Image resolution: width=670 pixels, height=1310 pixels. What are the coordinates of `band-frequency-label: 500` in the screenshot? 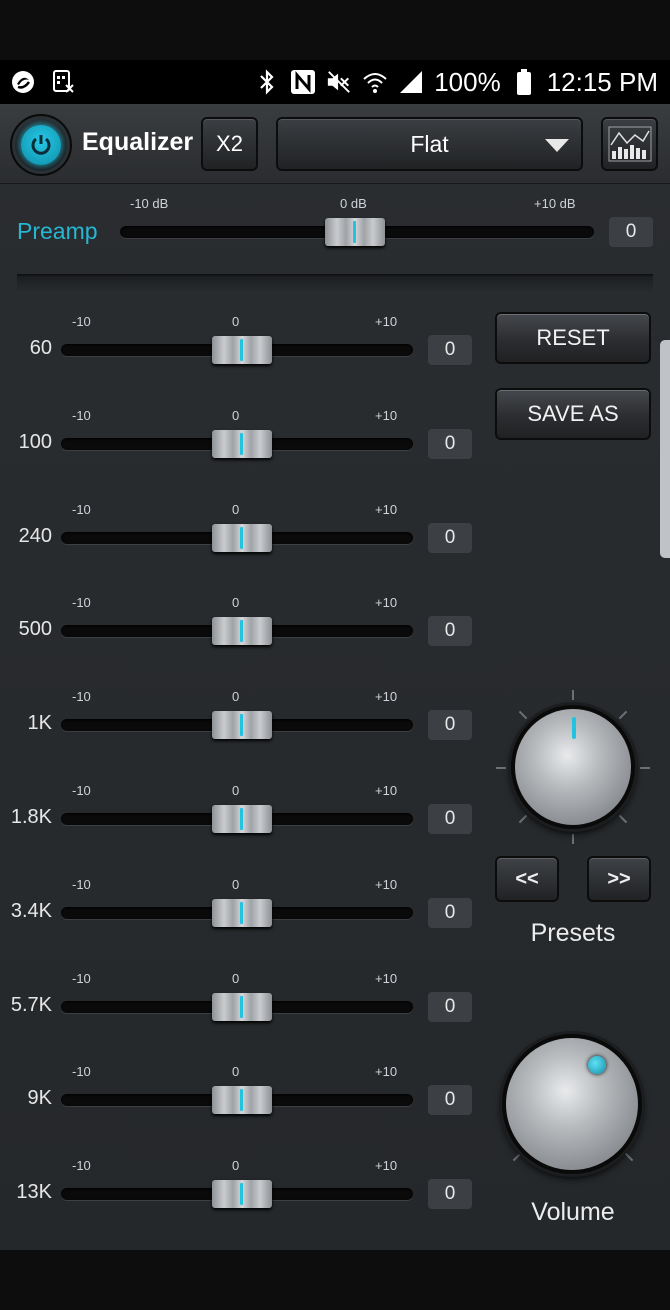 It's located at (35, 629).